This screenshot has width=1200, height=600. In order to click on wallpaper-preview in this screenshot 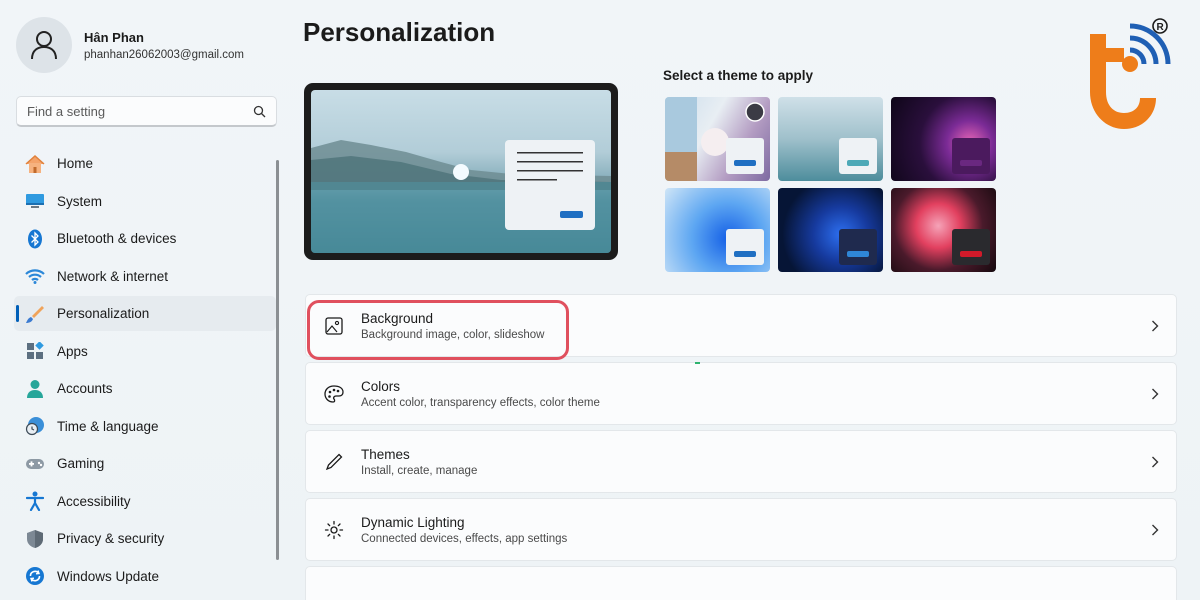, I will do `click(461, 171)`.